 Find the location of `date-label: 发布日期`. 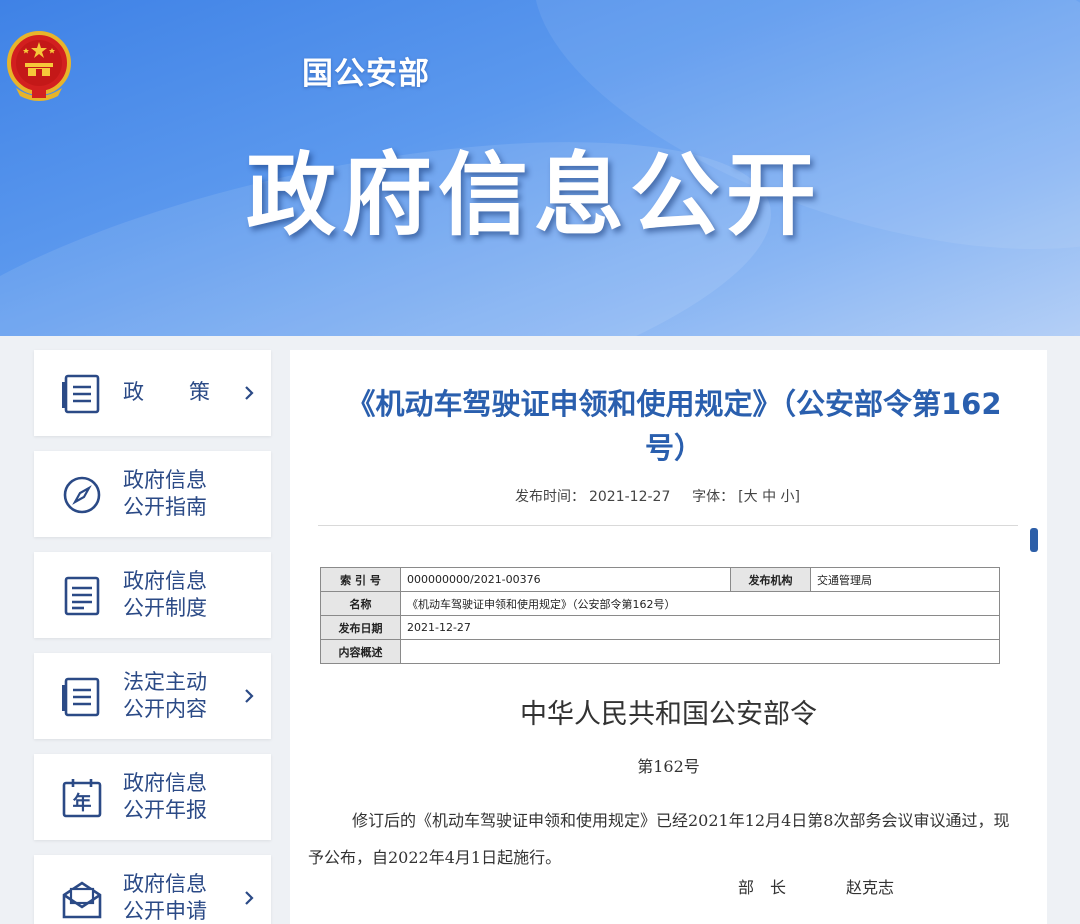

date-label: 发布日期 is located at coordinates (360, 627).